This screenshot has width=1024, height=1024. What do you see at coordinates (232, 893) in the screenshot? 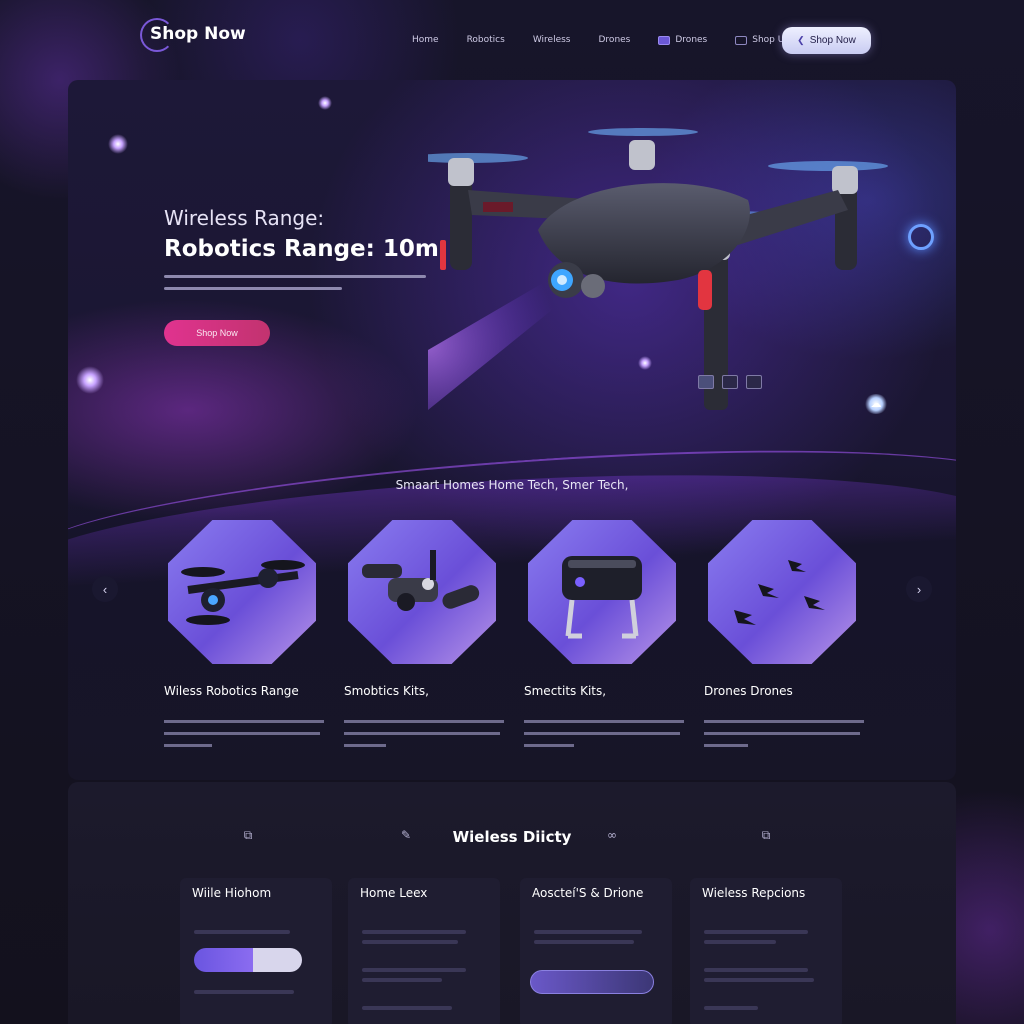
I see `feature-title: Wiile Hiohom` at bounding box center [232, 893].